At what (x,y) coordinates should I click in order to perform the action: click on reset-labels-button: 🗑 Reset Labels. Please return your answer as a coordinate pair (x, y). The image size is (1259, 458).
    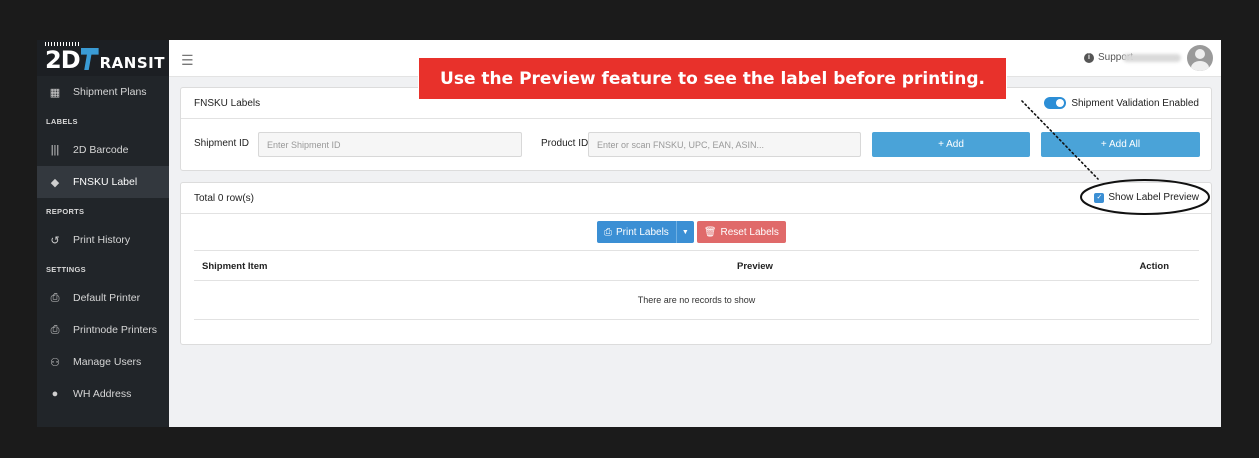
    Looking at the image, I should click on (741, 232).